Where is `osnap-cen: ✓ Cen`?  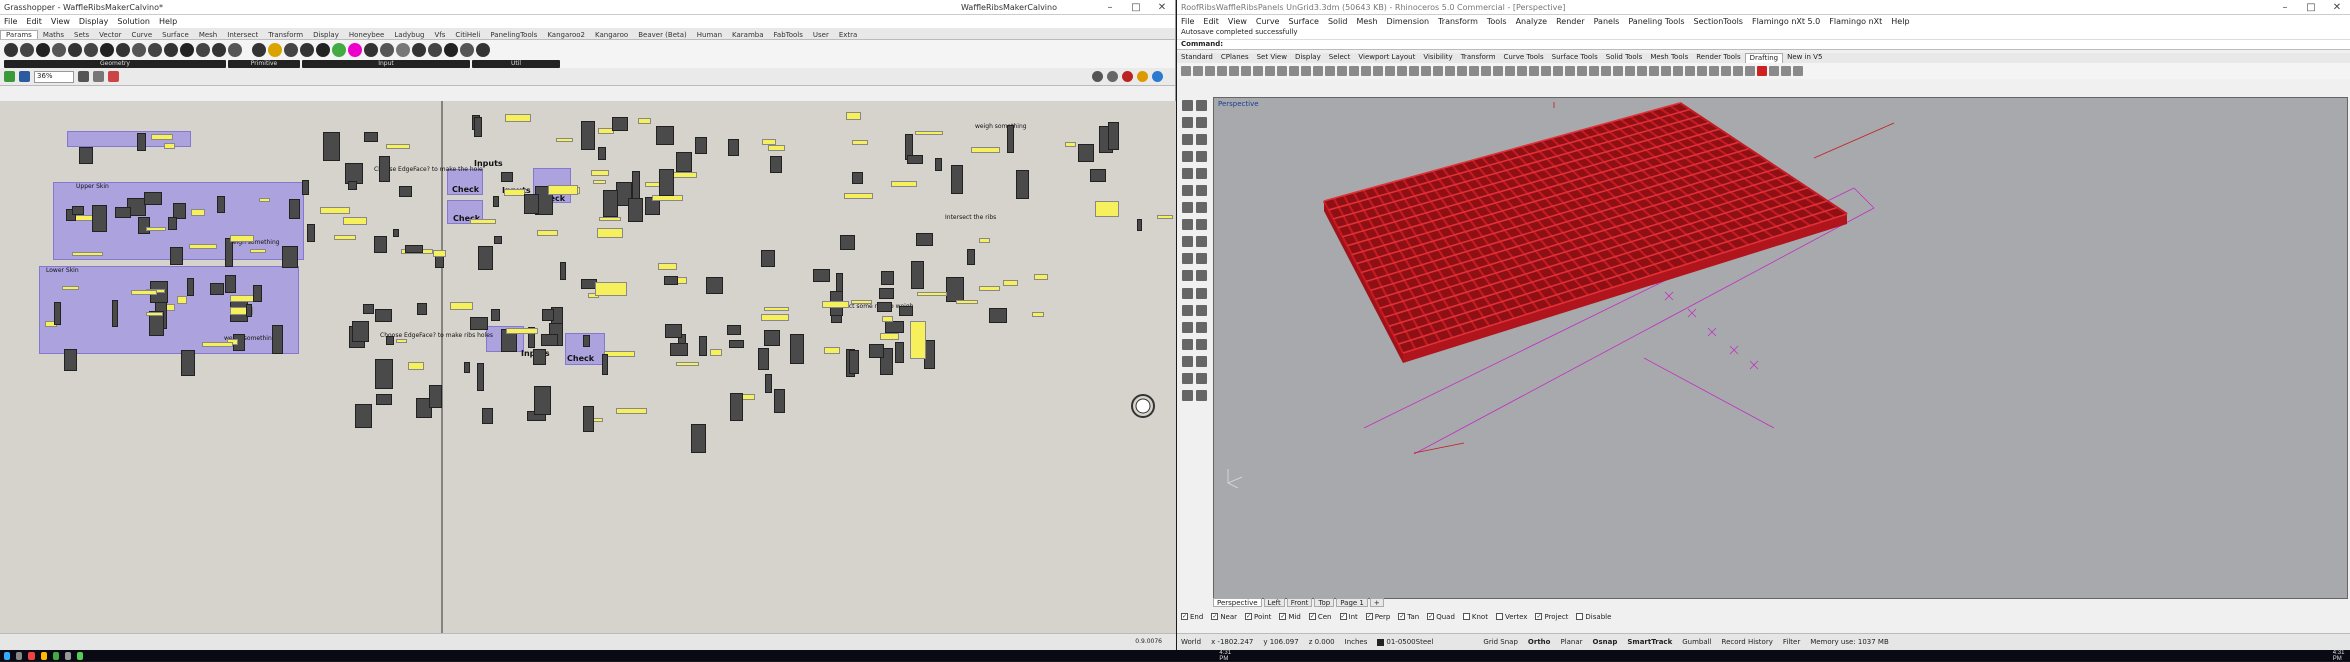 osnap-cen: ✓ Cen is located at coordinates (1320, 617).